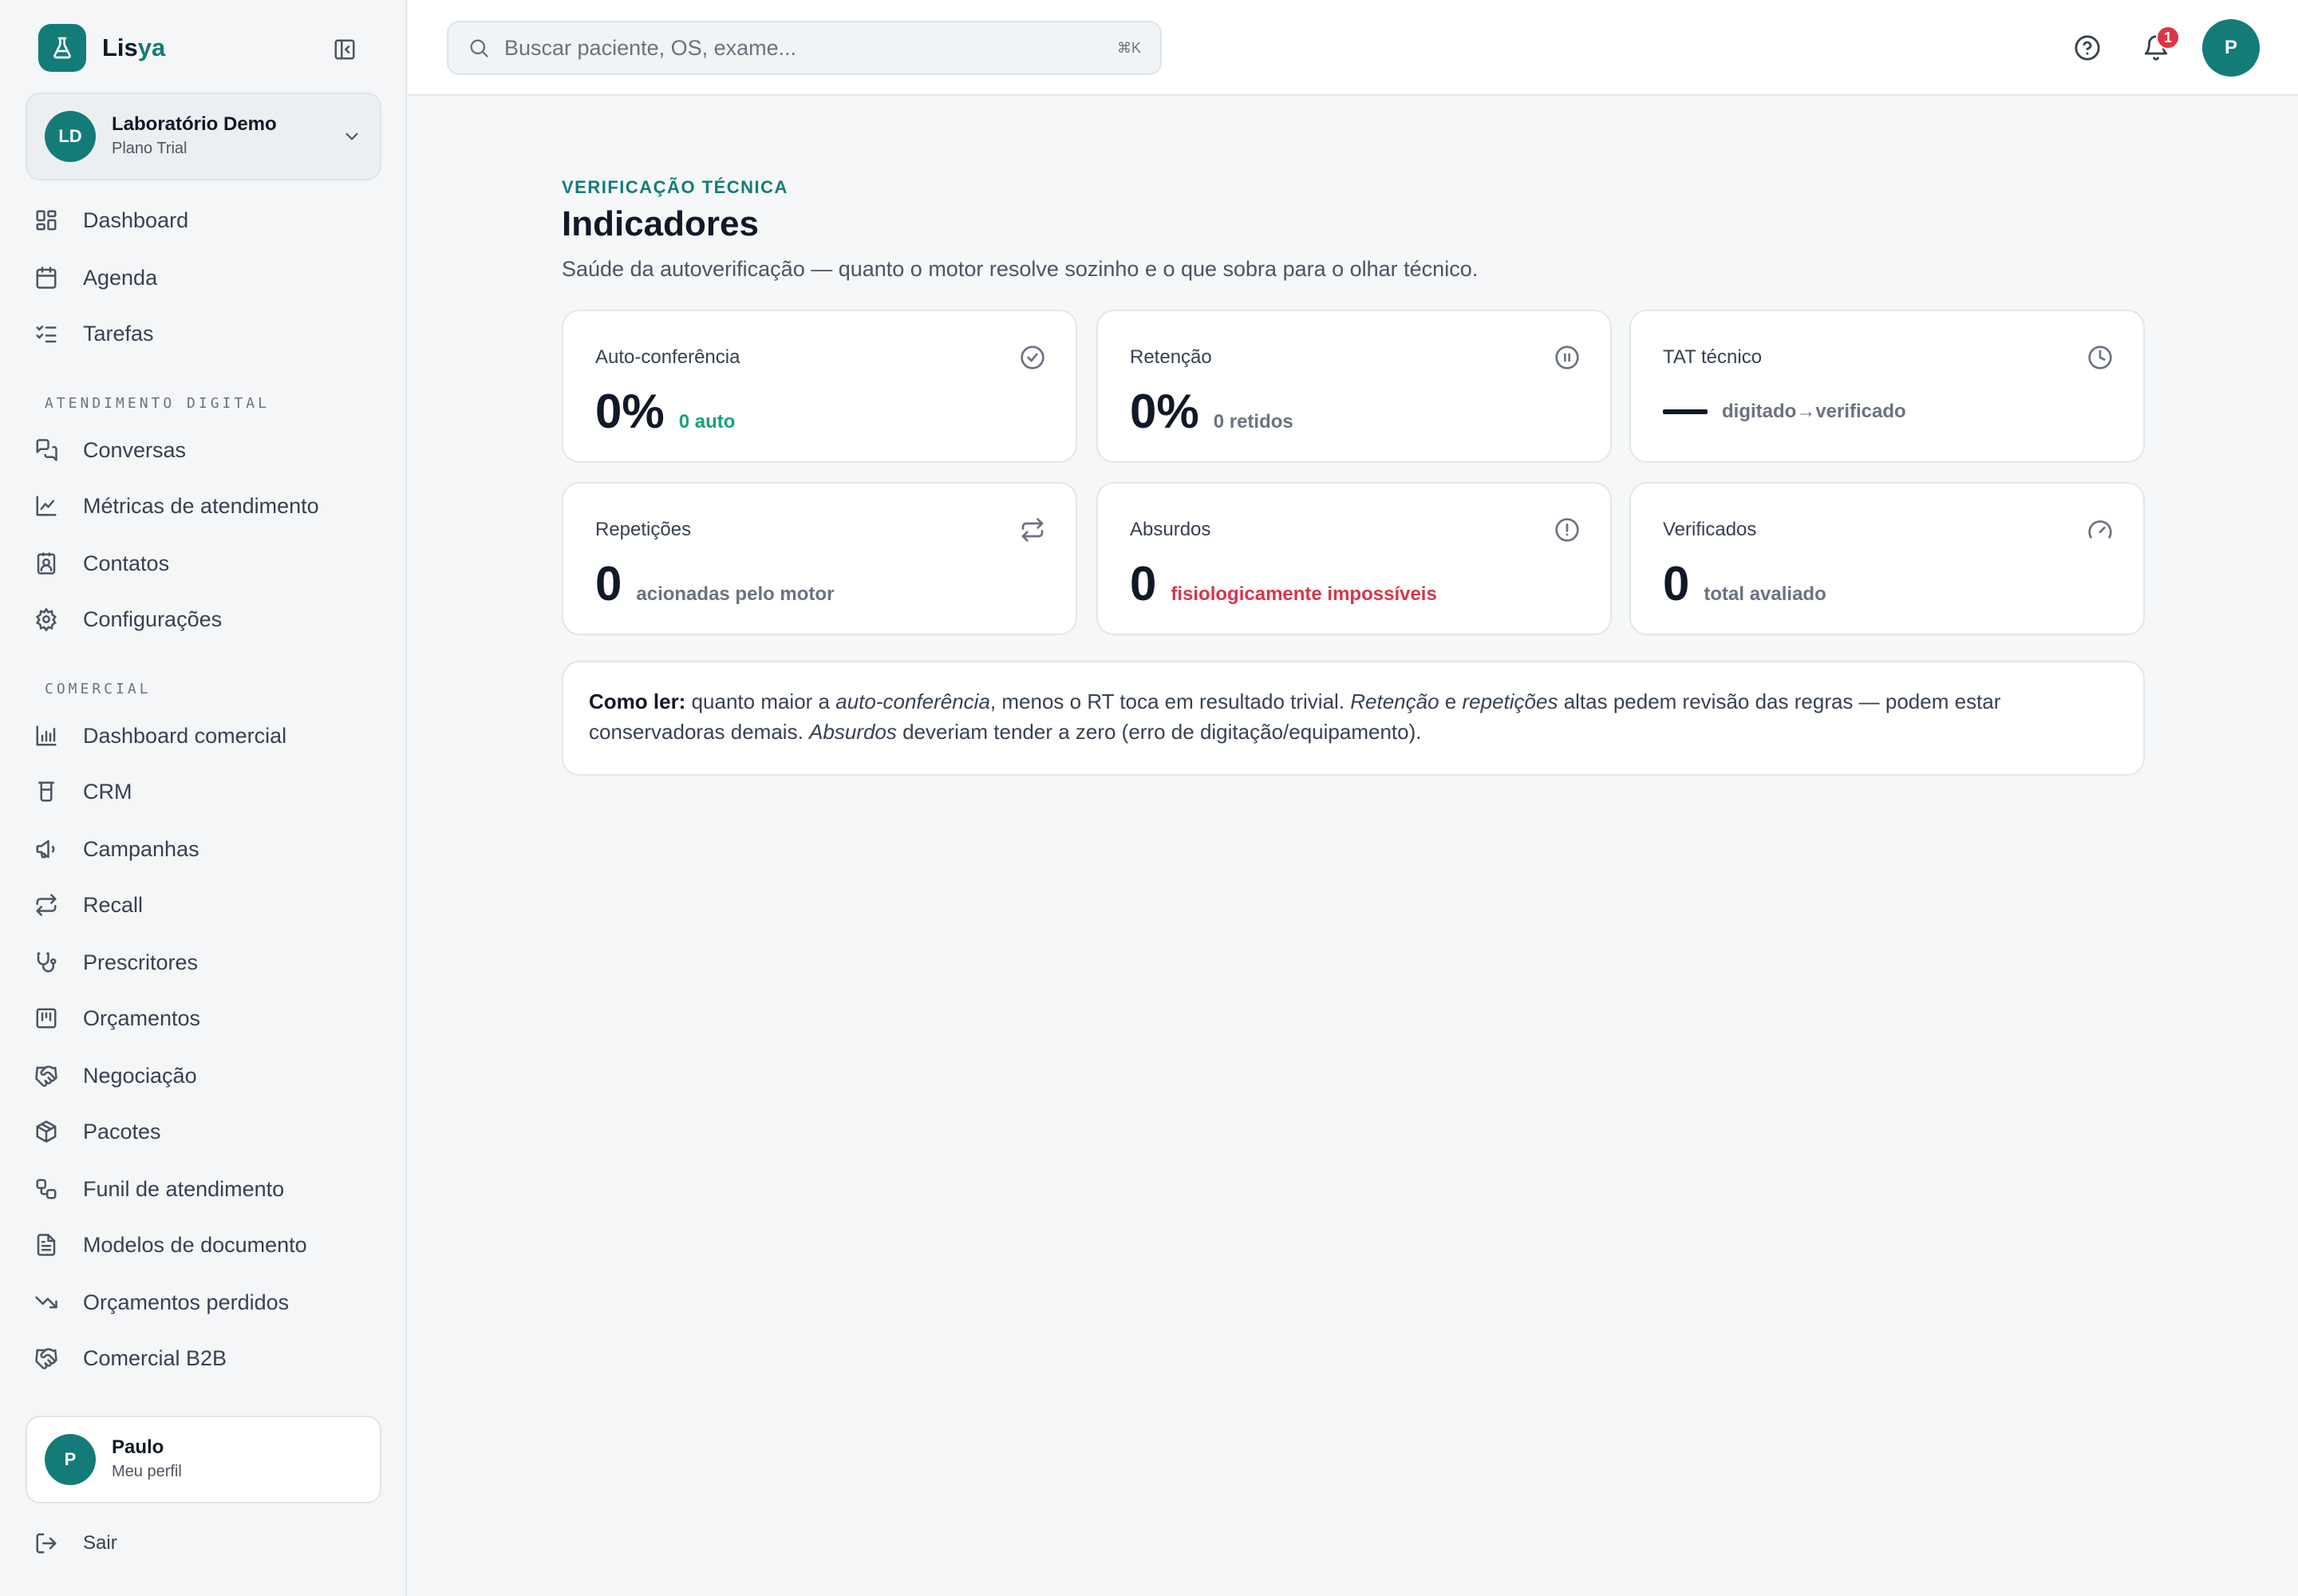 The image size is (2298, 1596). Describe the element at coordinates (204, 333) in the screenshot. I see `sidebar-item-tarefas: Tarefas` at that location.